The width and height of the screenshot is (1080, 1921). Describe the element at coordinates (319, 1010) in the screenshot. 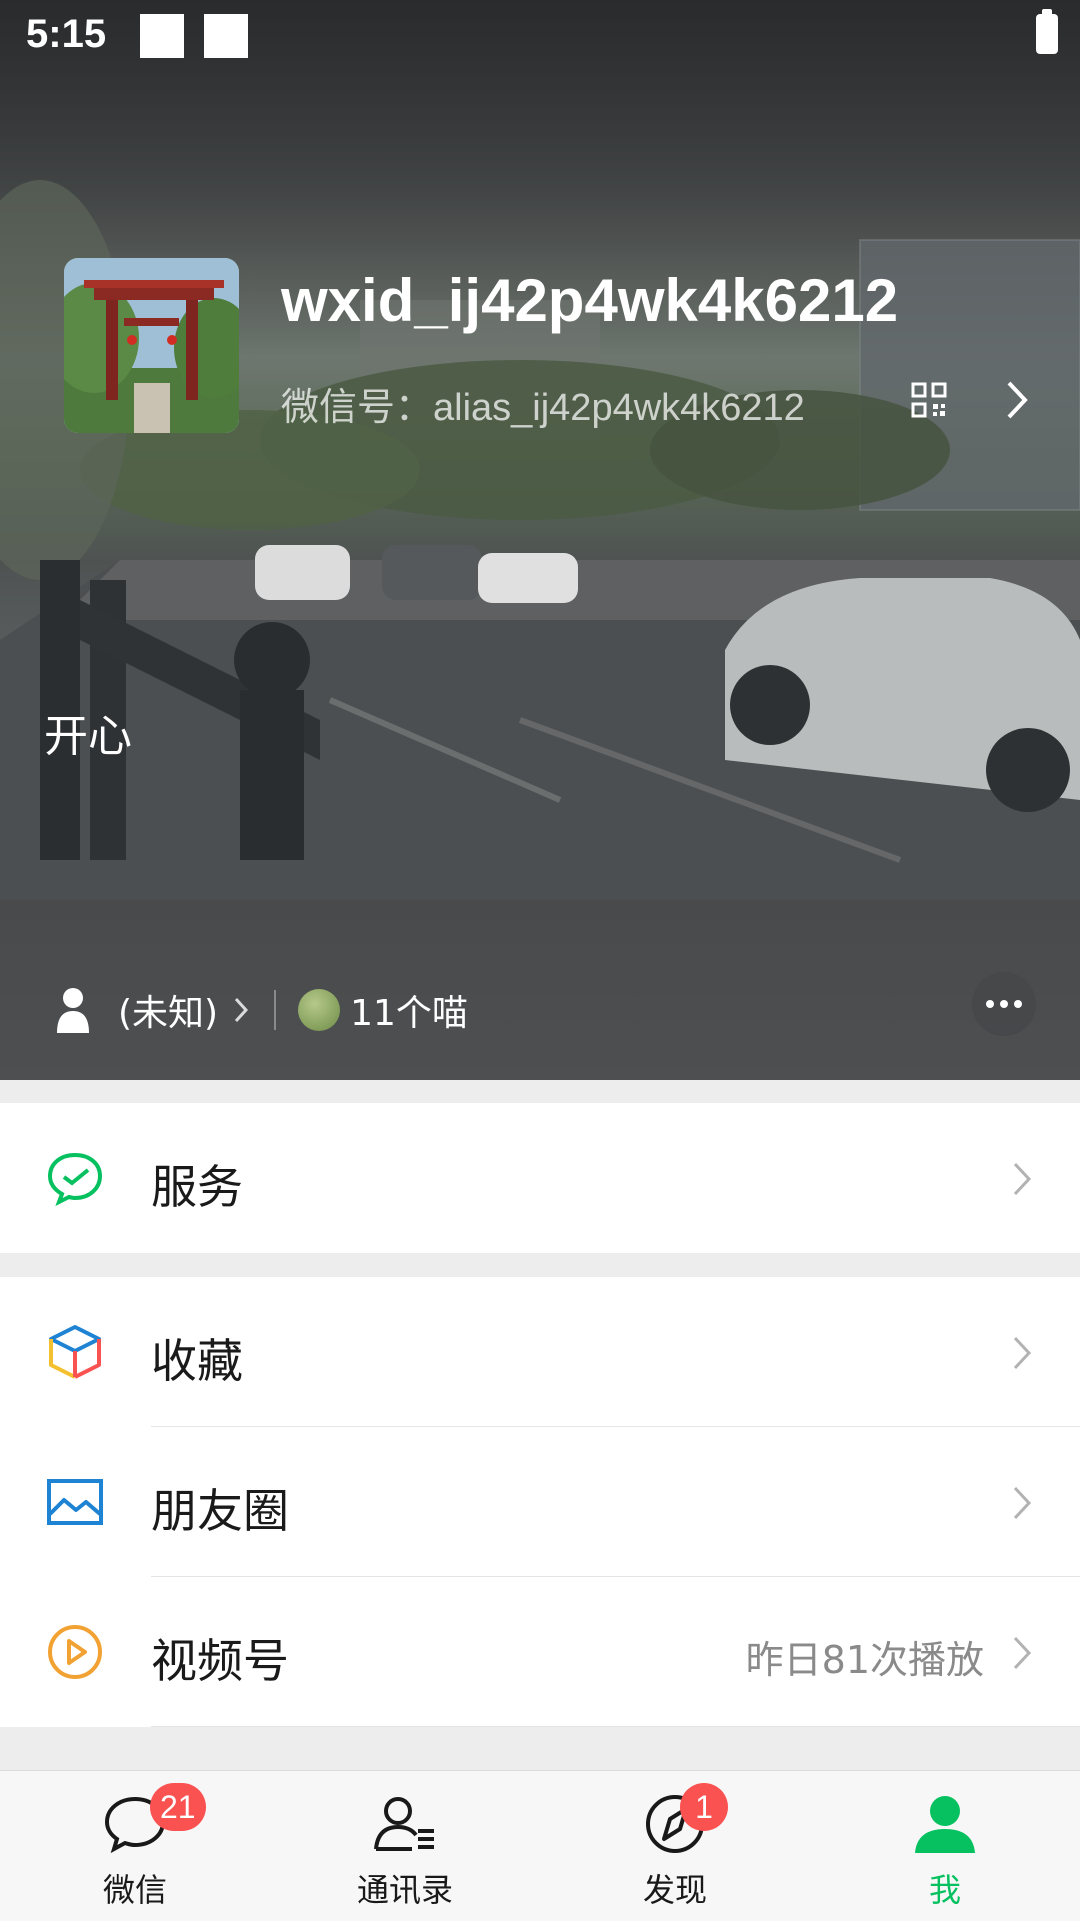

I see `status-avatar-icon` at that location.